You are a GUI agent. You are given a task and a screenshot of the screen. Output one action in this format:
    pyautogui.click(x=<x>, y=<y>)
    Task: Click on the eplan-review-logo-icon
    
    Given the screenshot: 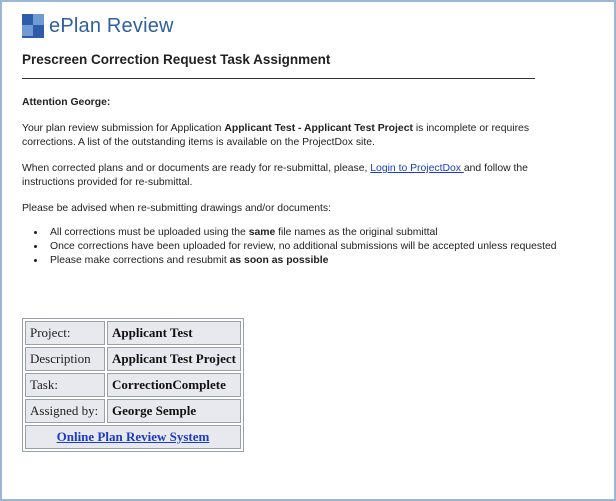 What is the action you would take?
    pyautogui.click(x=33, y=26)
    